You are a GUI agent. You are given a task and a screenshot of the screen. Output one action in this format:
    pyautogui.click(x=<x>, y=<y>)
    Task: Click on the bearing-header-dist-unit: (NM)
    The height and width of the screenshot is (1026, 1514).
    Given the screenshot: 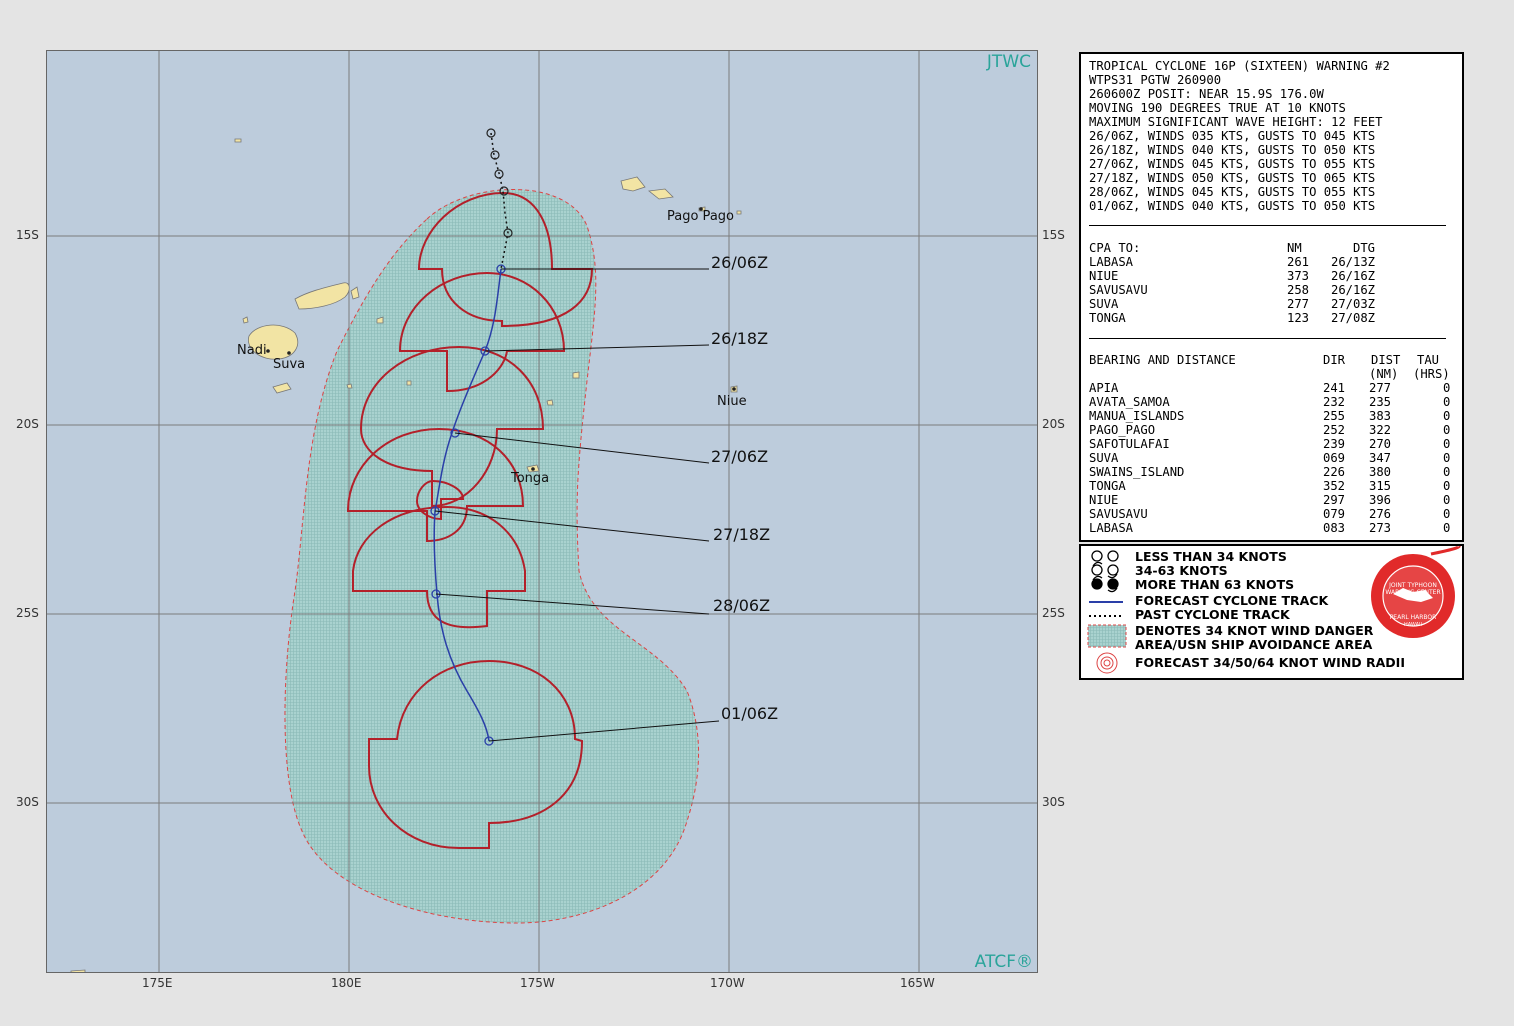 What is the action you would take?
    pyautogui.click(x=1384, y=374)
    